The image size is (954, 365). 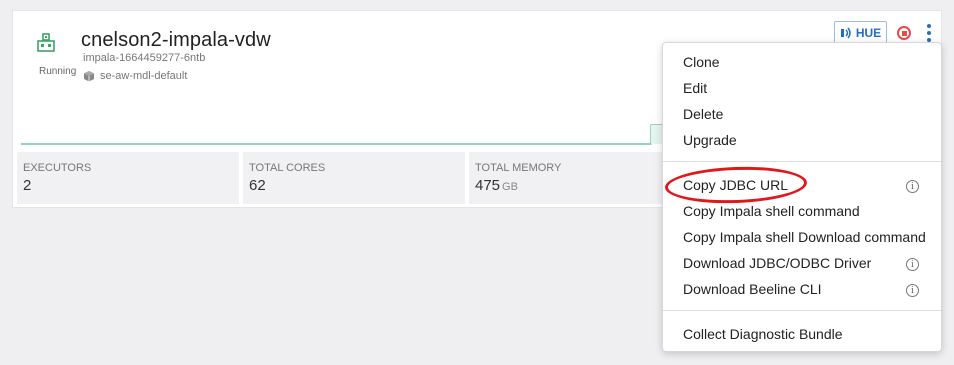 I want to click on stat-total-cores: TOTAL CORES 62, so click(x=354, y=178).